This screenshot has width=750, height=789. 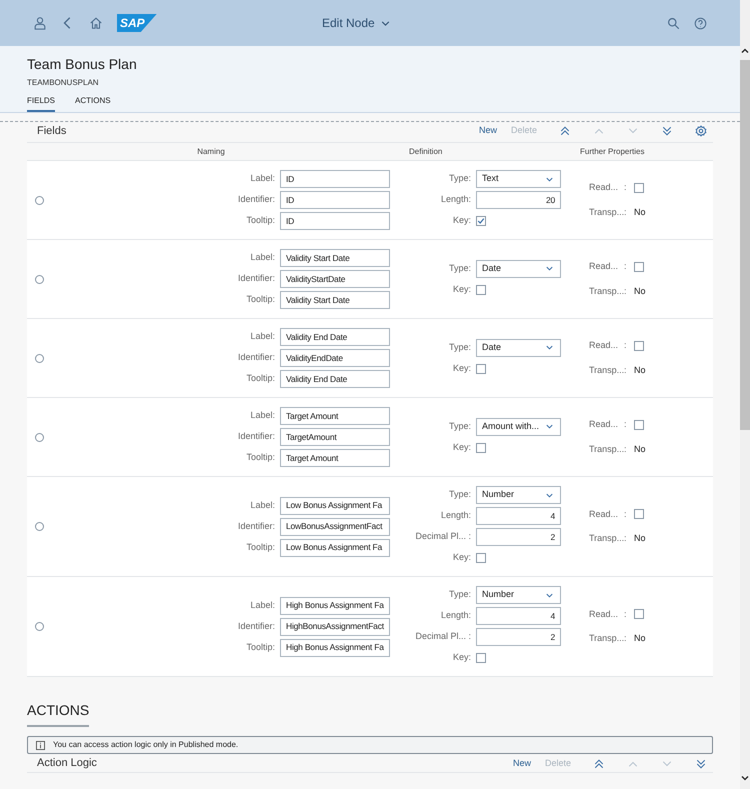 I want to click on column-header: Definition, so click(x=426, y=152).